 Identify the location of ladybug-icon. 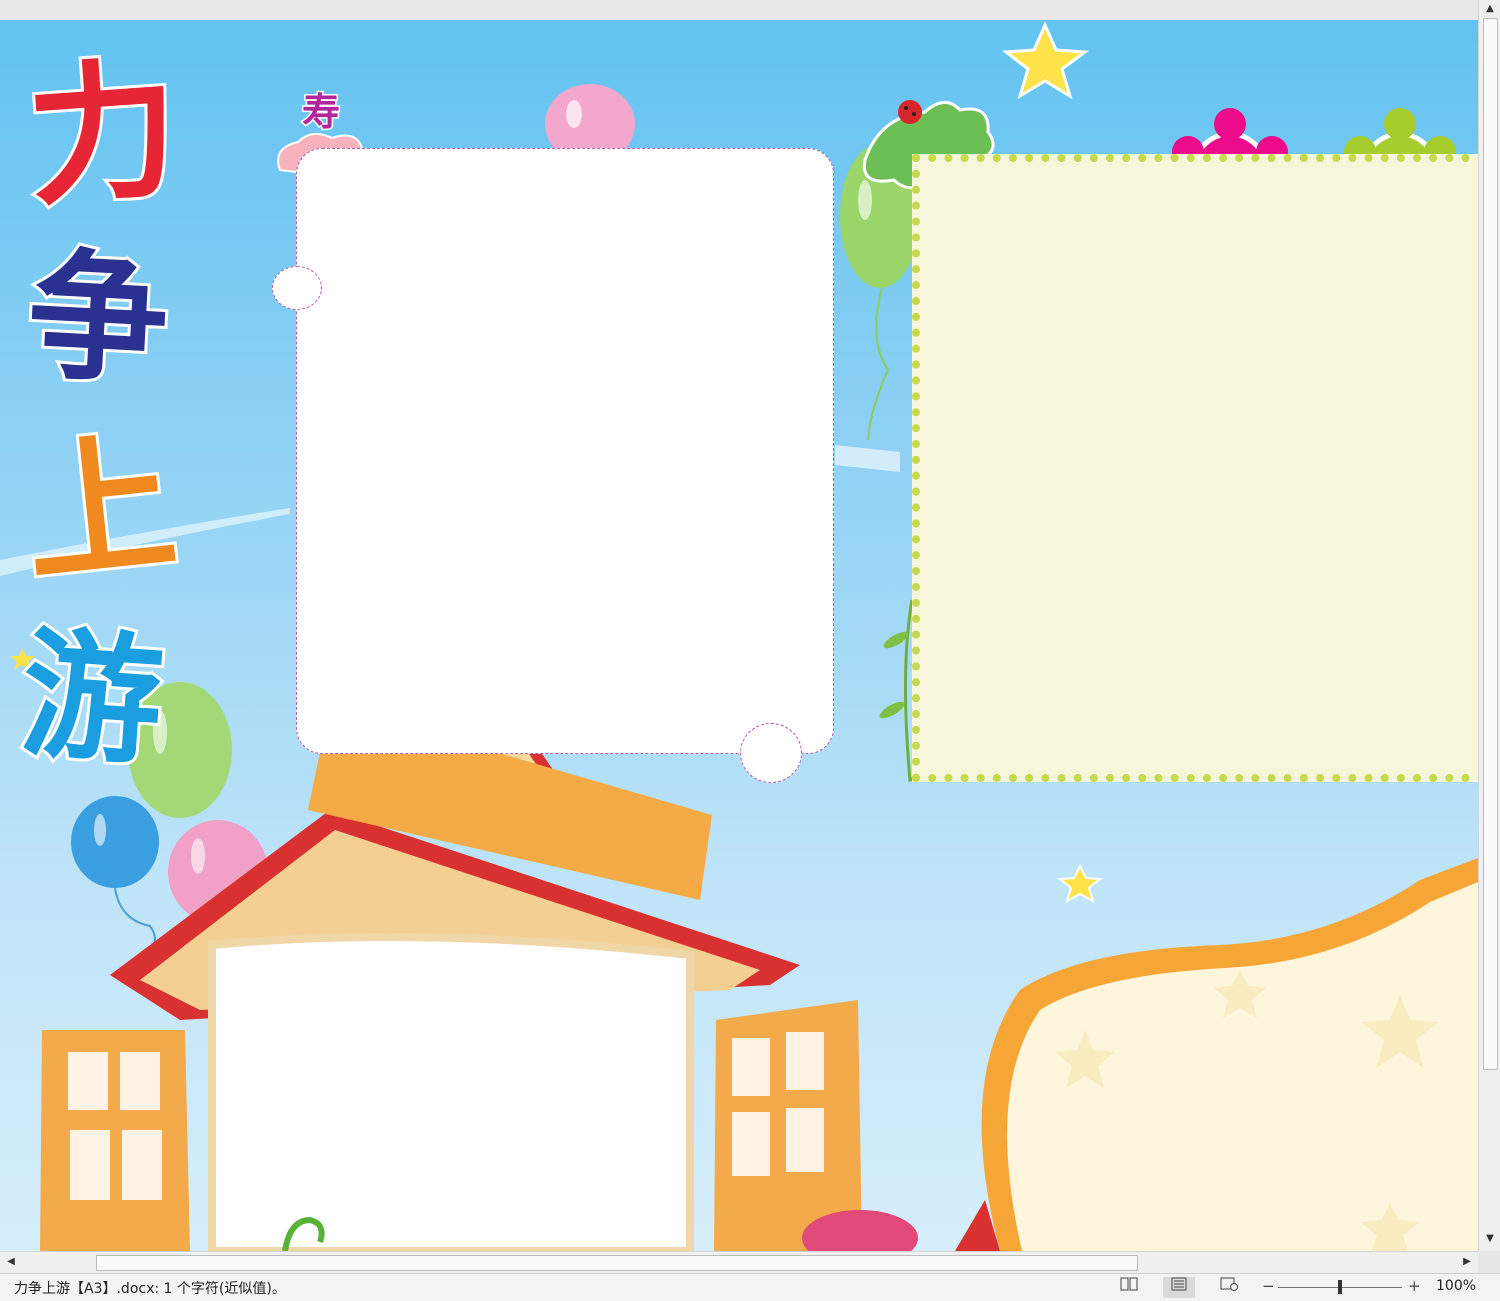
(910, 112).